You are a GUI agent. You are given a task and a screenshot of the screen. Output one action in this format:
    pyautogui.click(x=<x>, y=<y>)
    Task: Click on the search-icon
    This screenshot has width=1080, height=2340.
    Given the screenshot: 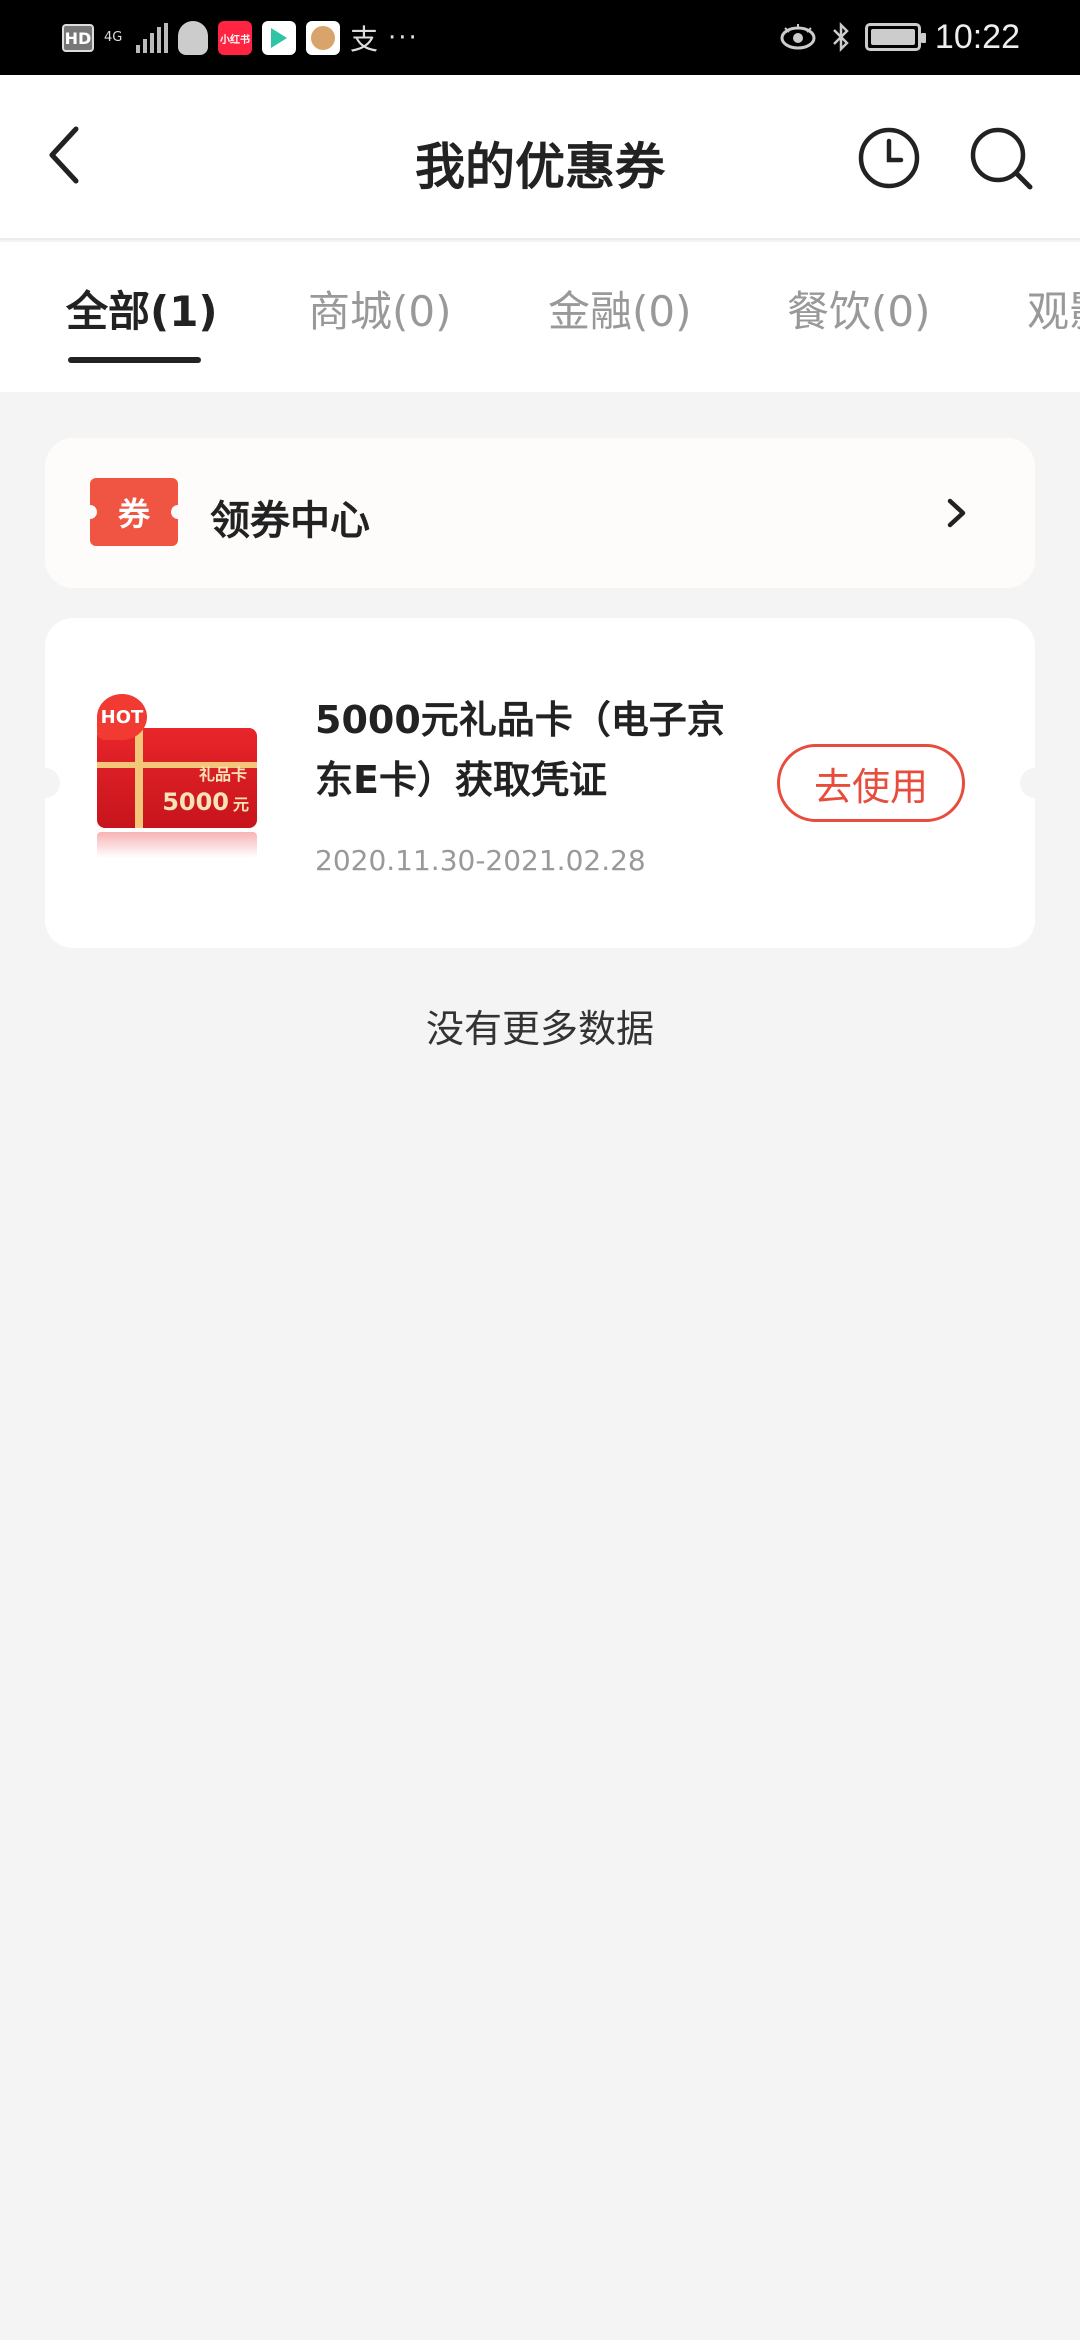 What is the action you would take?
    pyautogui.click(x=1001, y=158)
    